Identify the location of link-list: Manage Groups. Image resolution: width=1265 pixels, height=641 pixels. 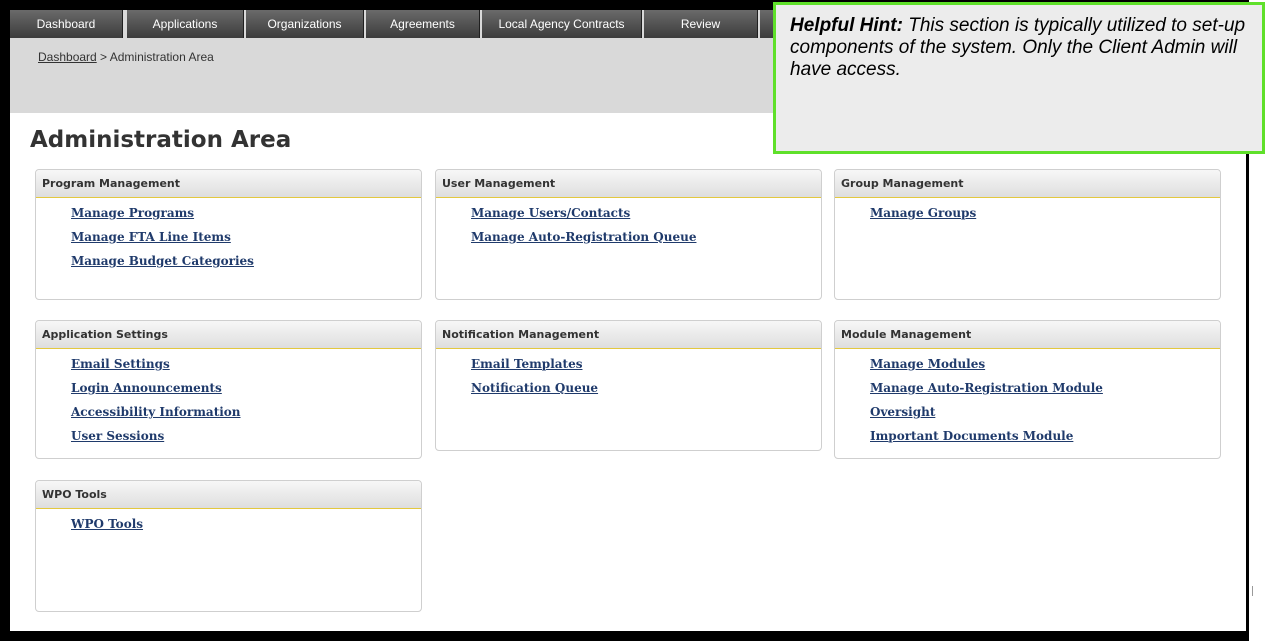
(1027, 212).